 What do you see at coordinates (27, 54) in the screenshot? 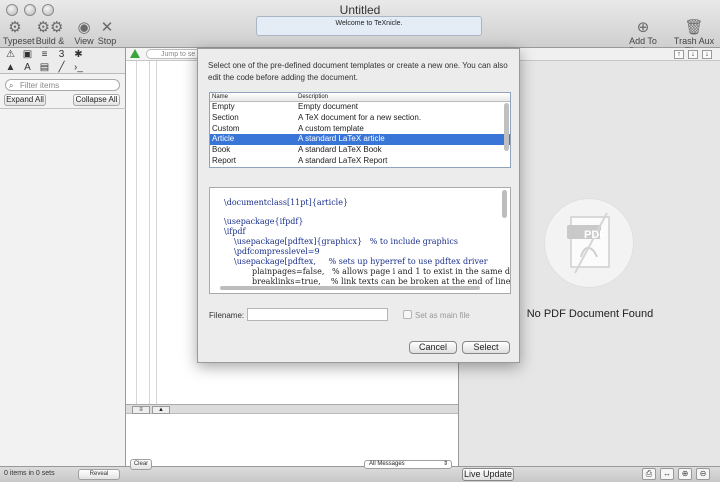
I see `bookmark-tab-icon: ▣` at bounding box center [27, 54].